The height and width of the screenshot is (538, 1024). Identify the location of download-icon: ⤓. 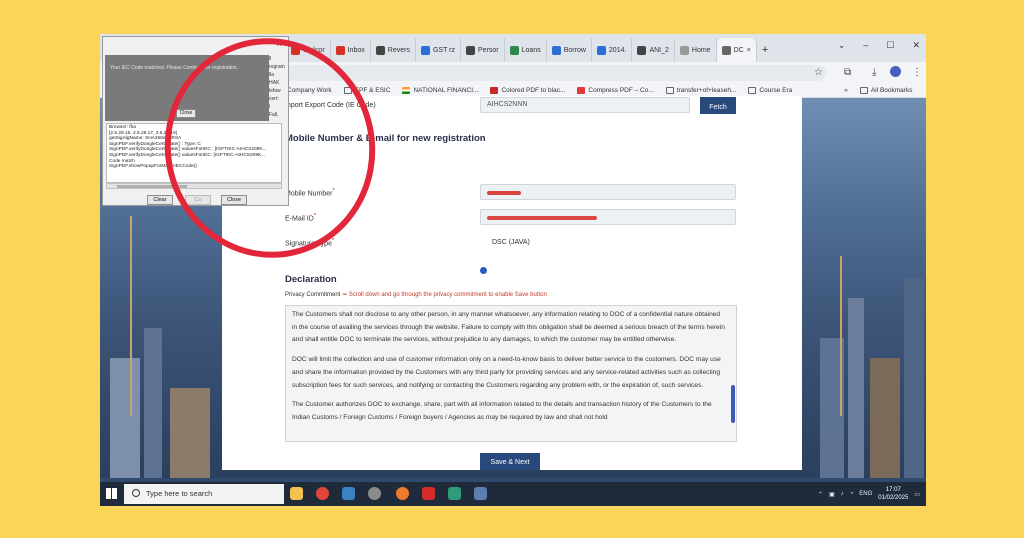
(874, 72).